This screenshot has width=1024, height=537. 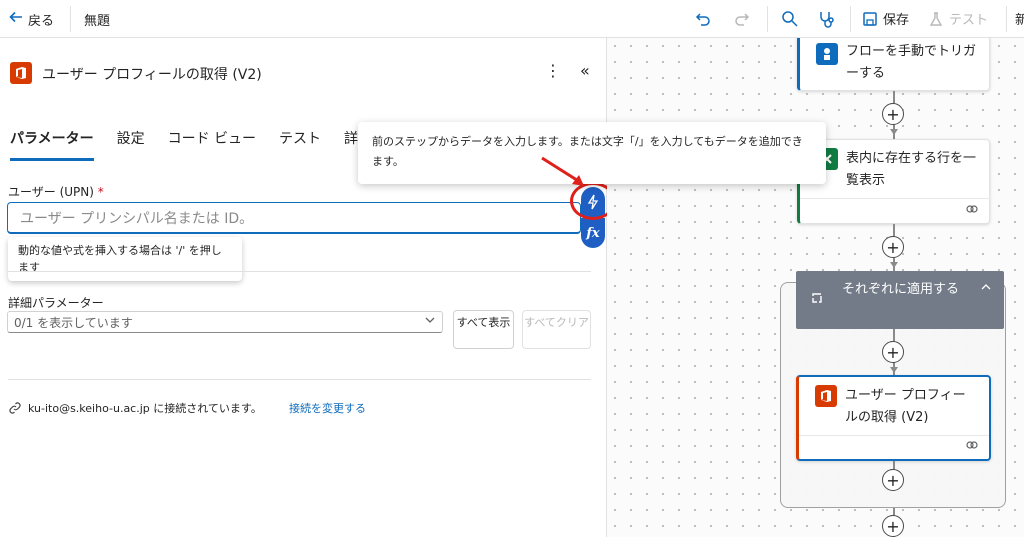 I want to click on more-options-icon: ⋮, so click(x=553, y=70).